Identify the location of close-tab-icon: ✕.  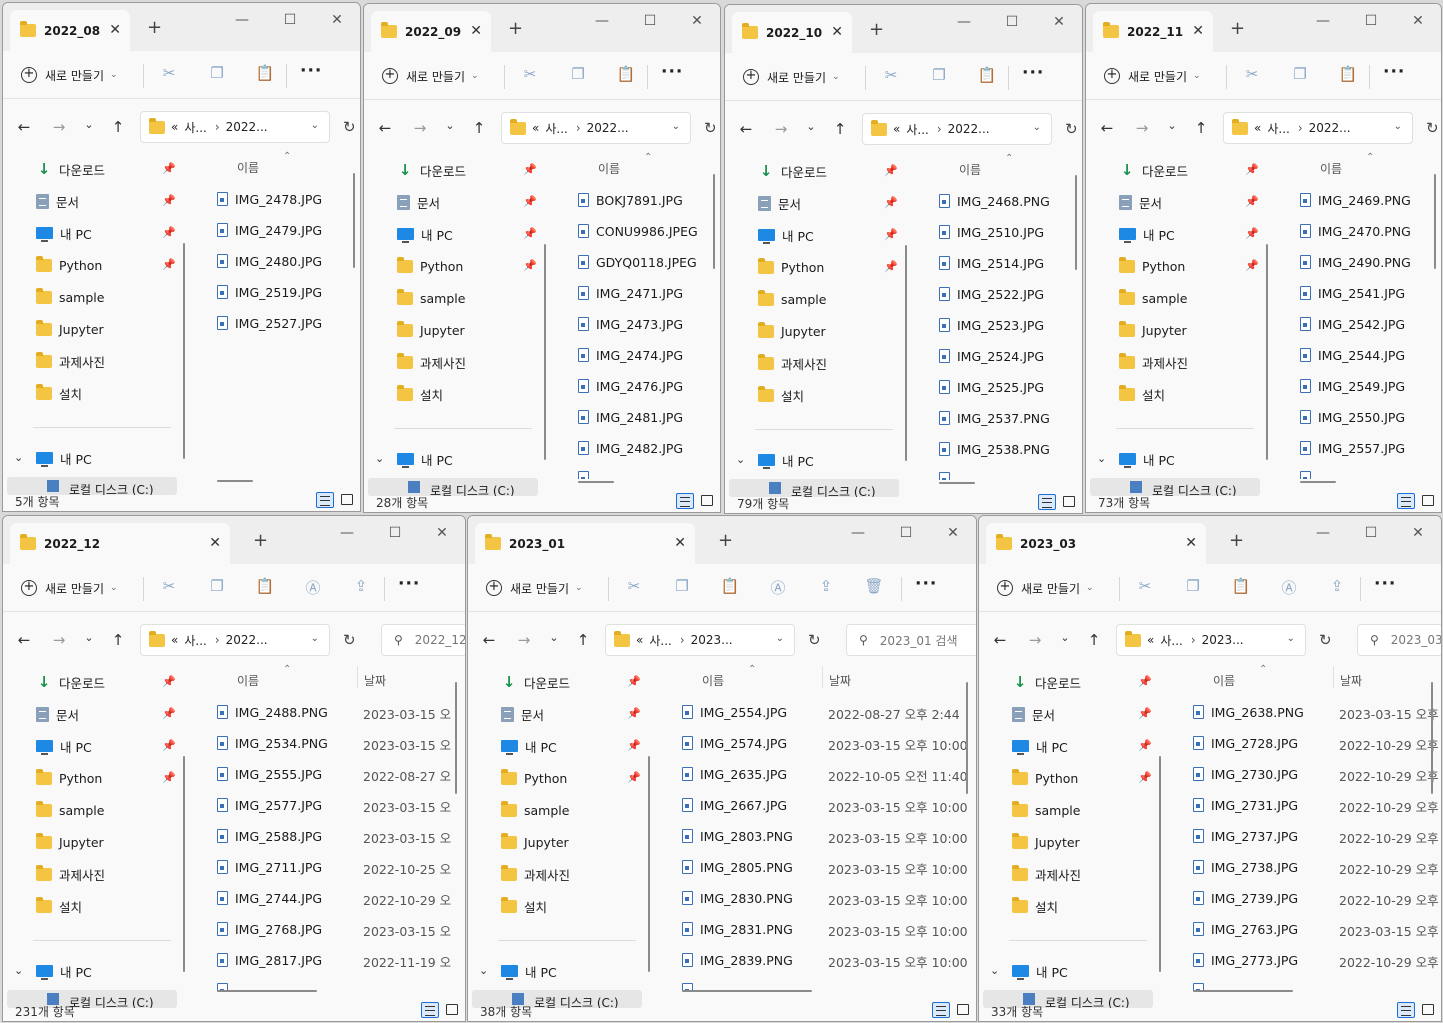
(476, 31).